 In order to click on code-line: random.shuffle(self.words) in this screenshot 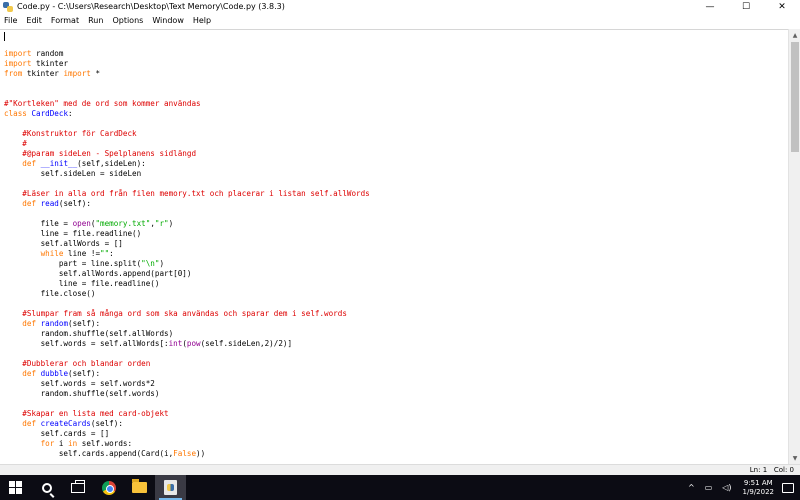, I will do `click(187, 394)`.